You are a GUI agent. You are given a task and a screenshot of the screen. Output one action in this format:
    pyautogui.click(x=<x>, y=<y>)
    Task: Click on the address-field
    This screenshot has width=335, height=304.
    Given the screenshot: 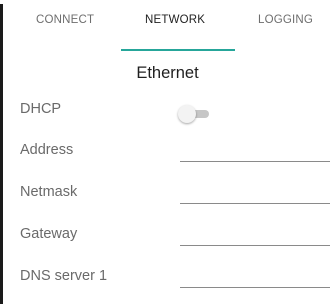 What is the action you would take?
    pyautogui.click(x=255, y=150)
    